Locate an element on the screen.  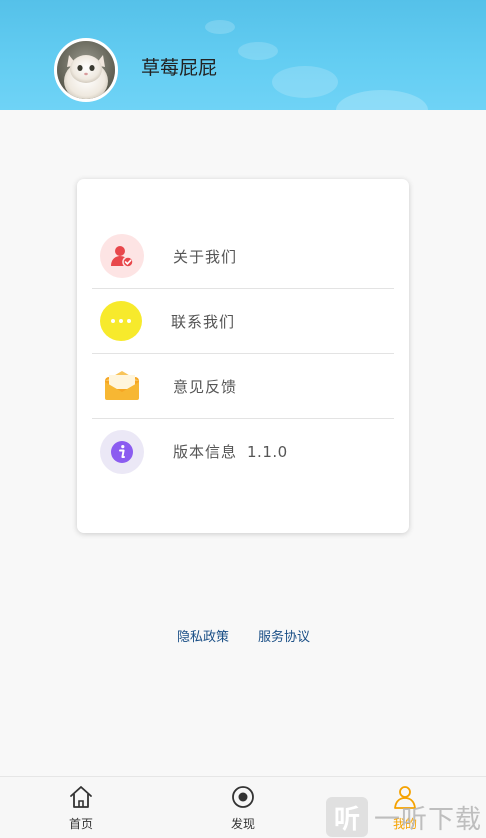
chat-bubble-icon is located at coordinates (121, 321).